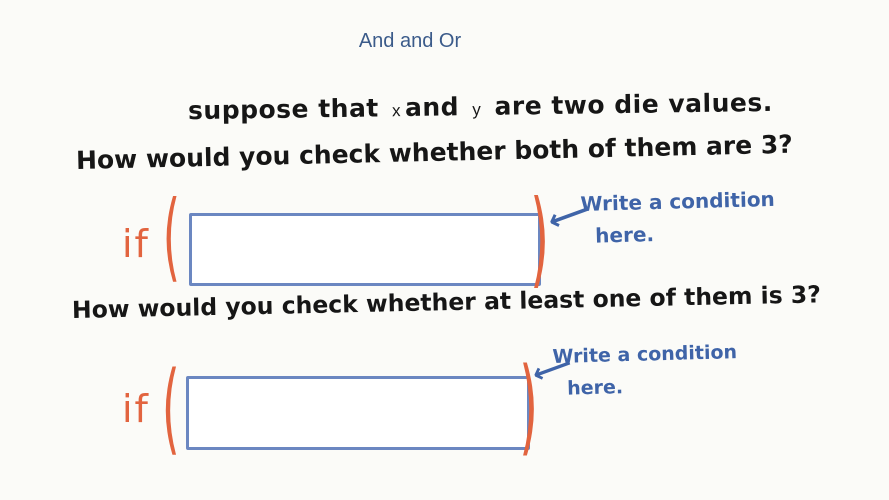 The image size is (889, 500). What do you see at coordinates (595, 388) in the screenshot?
I see `hint-line-2b: here.` at bounding box center [595, 388].